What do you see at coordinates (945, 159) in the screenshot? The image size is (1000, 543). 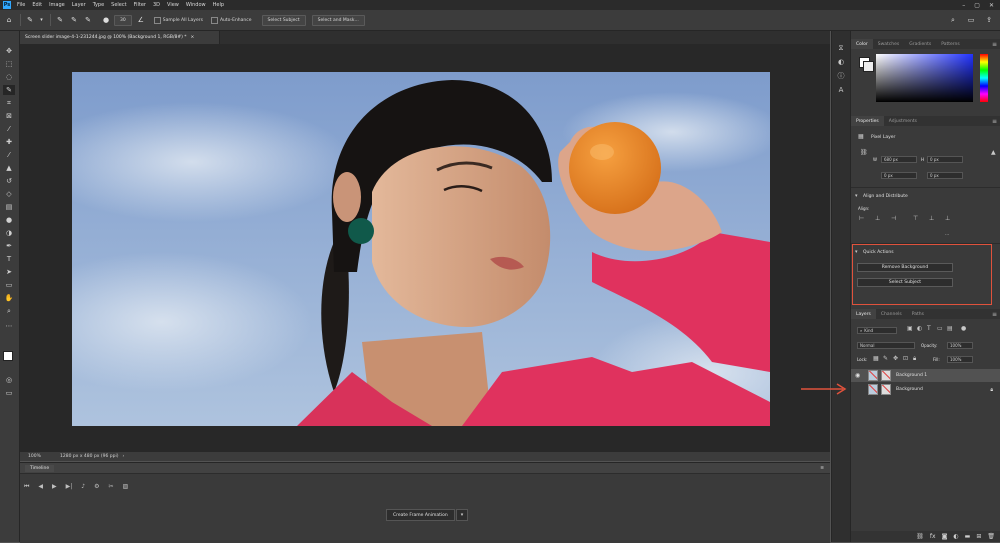 I see `height-field: 0 px` at bounding box center [945, 159].